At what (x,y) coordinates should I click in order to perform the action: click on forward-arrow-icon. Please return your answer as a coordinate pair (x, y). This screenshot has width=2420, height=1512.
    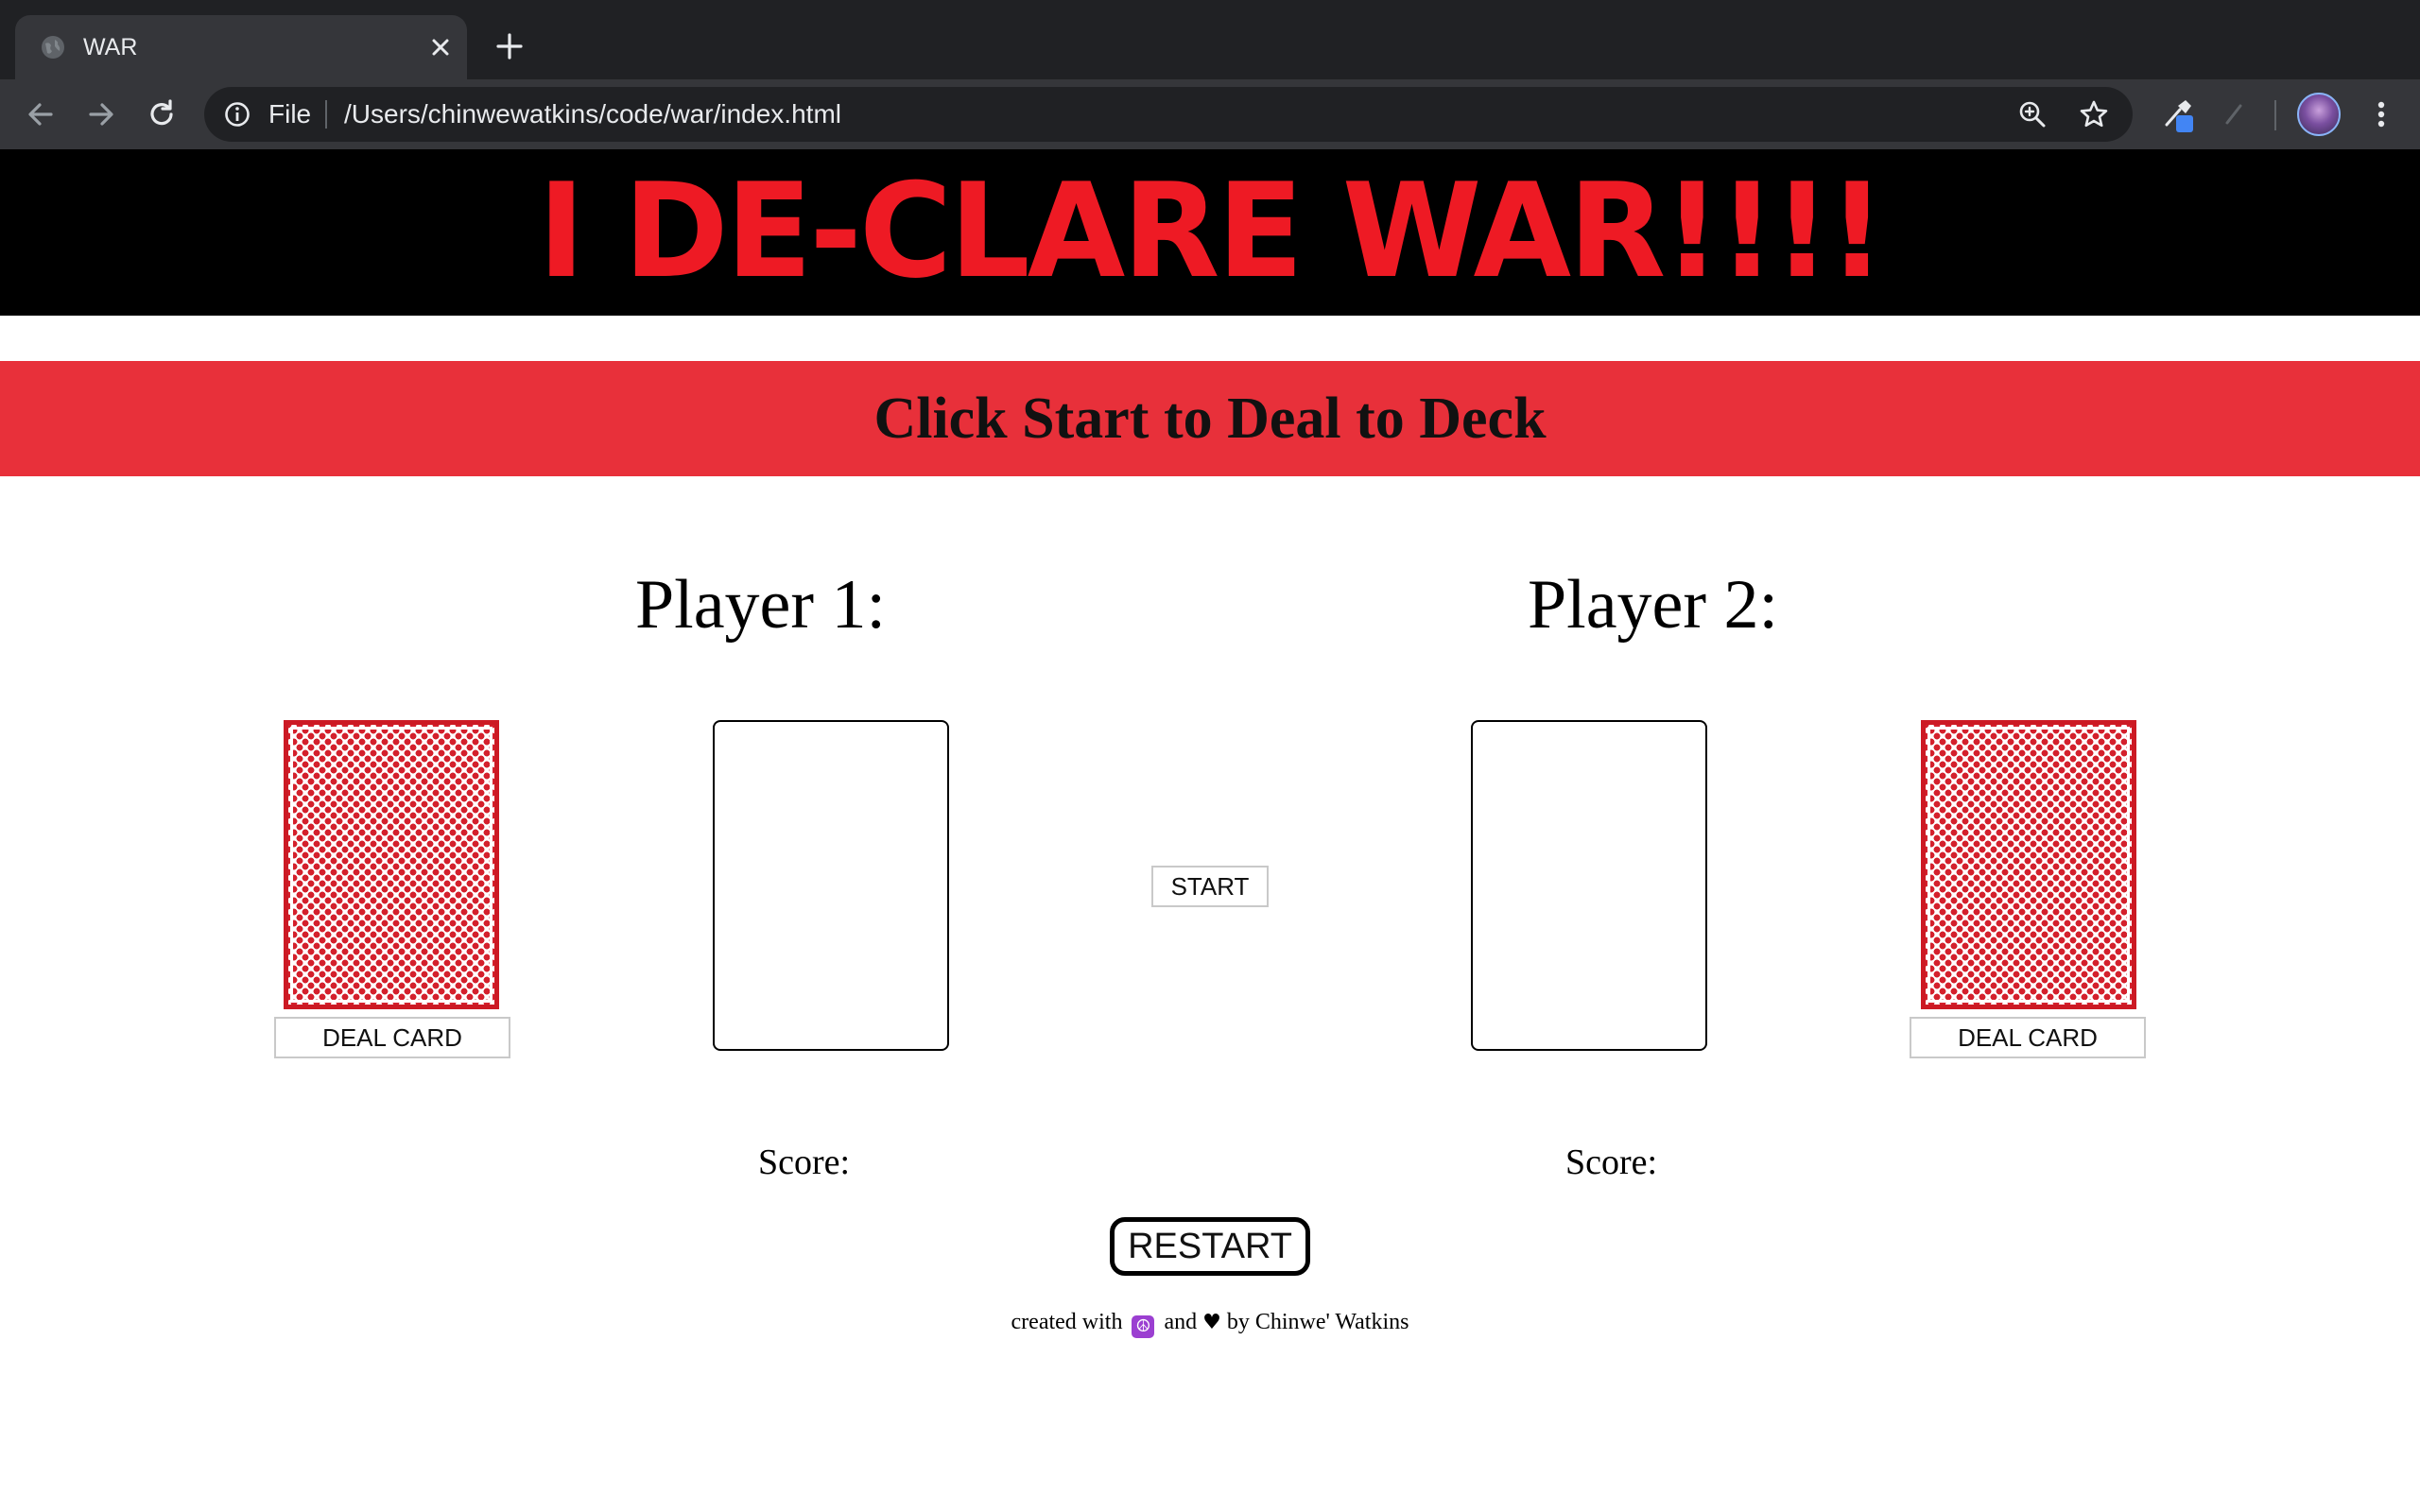
    Looking at the image, I should click on (101, 114).